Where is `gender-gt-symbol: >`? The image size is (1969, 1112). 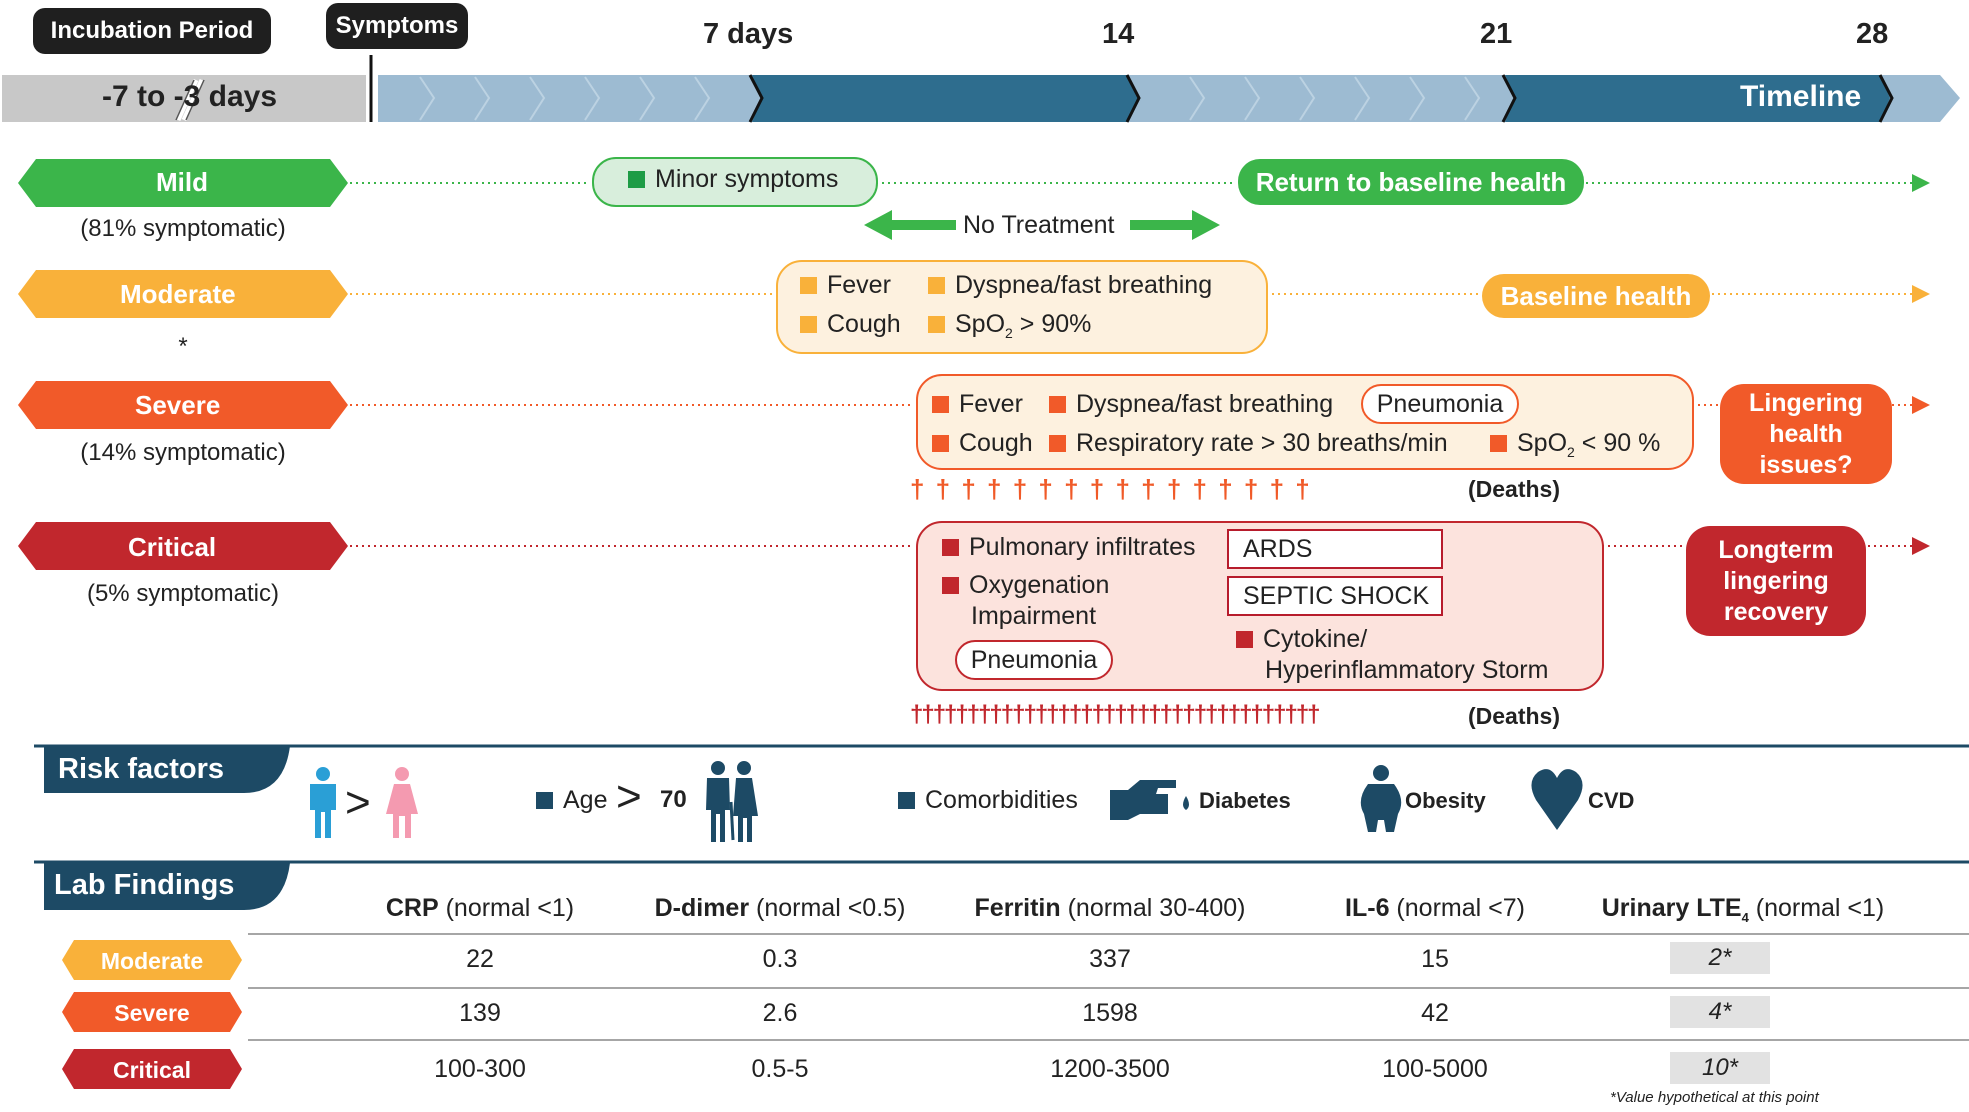
gender-gt-symbol: > is located at coordinates (358, 802).